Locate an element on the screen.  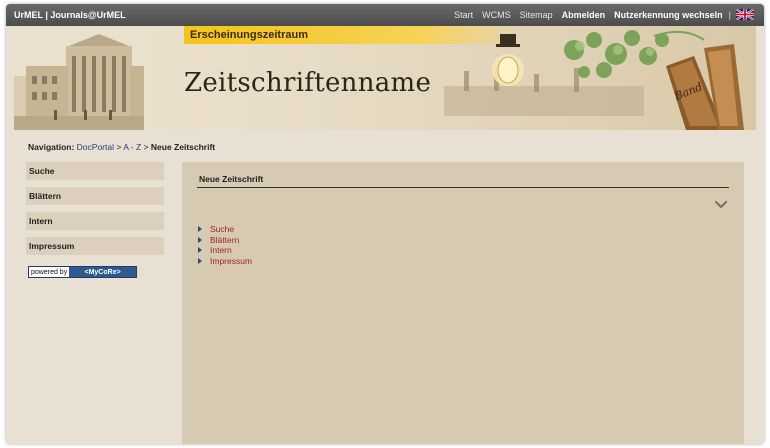
breadcrumb-current: Neue Zeitschrift is located at coordinates (183, 147).